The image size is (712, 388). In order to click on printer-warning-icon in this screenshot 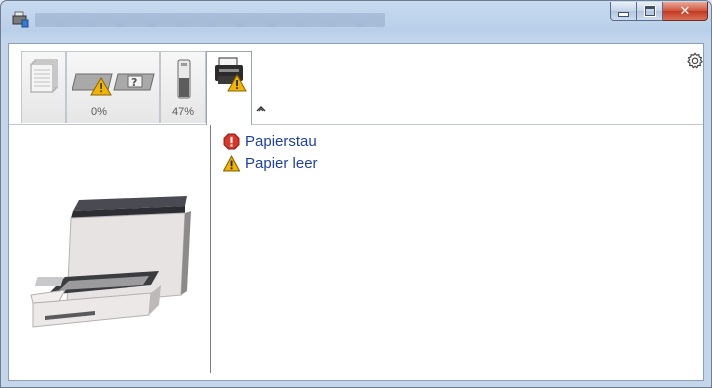, I will do `click(231, 74)`.